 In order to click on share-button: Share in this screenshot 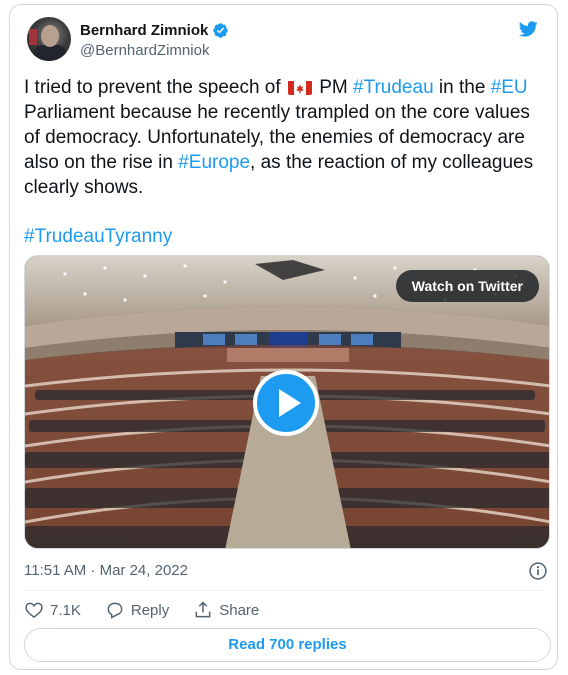, I will do `click(226, 610)`.